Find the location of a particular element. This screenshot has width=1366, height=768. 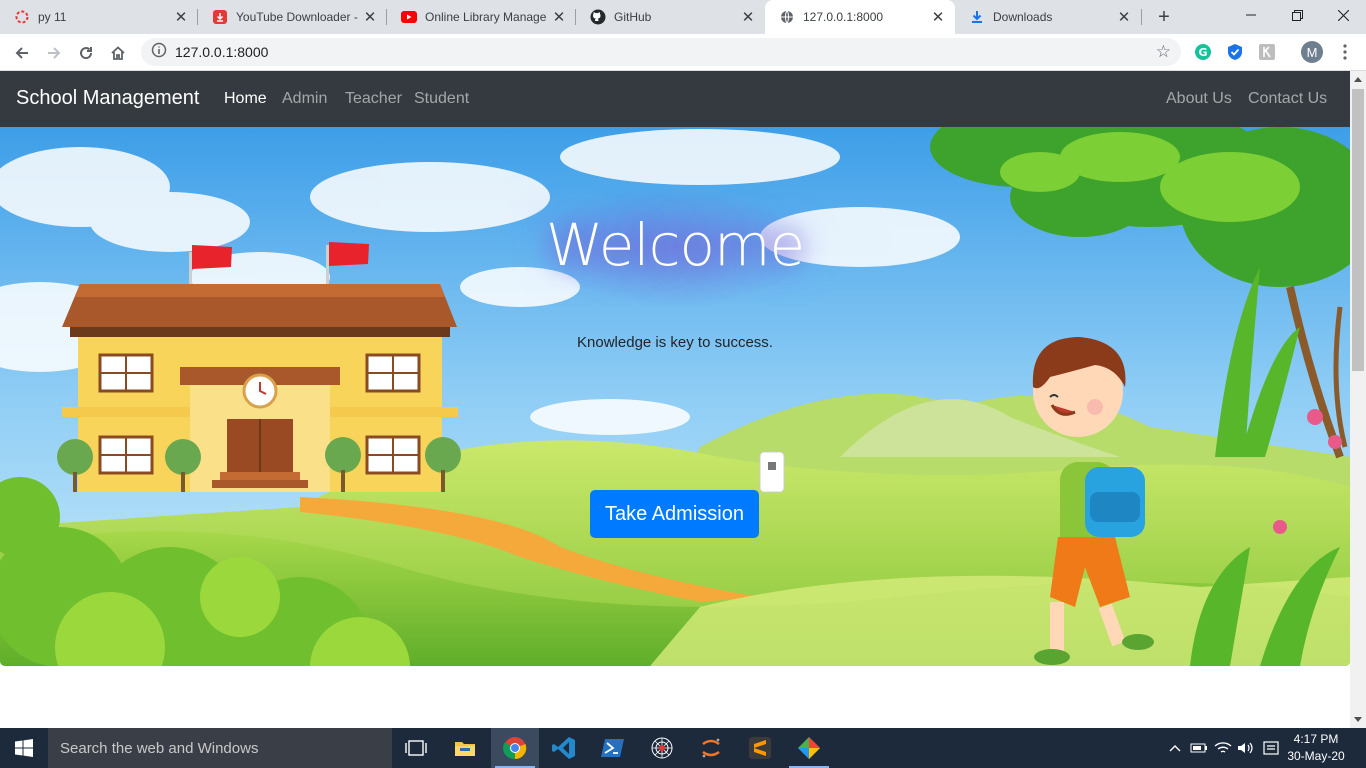

chrome-icon is located at coordinates (515, 748).